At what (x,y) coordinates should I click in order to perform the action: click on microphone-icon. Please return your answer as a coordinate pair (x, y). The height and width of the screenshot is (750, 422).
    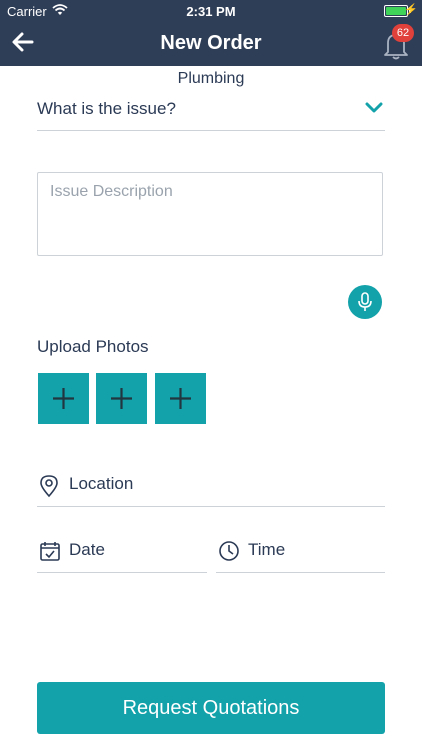
    Looking at the image, I should click on (365, 301).